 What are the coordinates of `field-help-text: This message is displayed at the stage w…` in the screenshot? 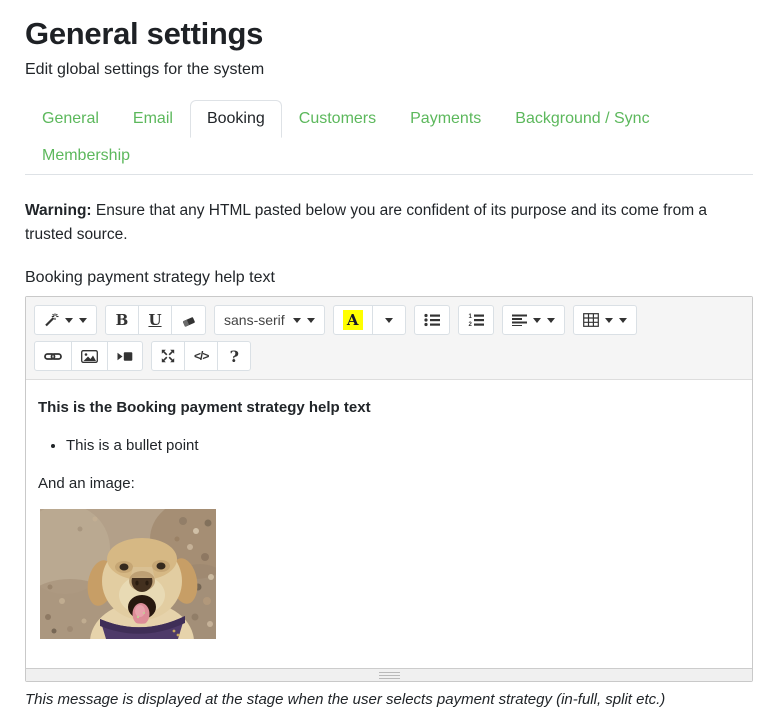 It's located at (345, 700).